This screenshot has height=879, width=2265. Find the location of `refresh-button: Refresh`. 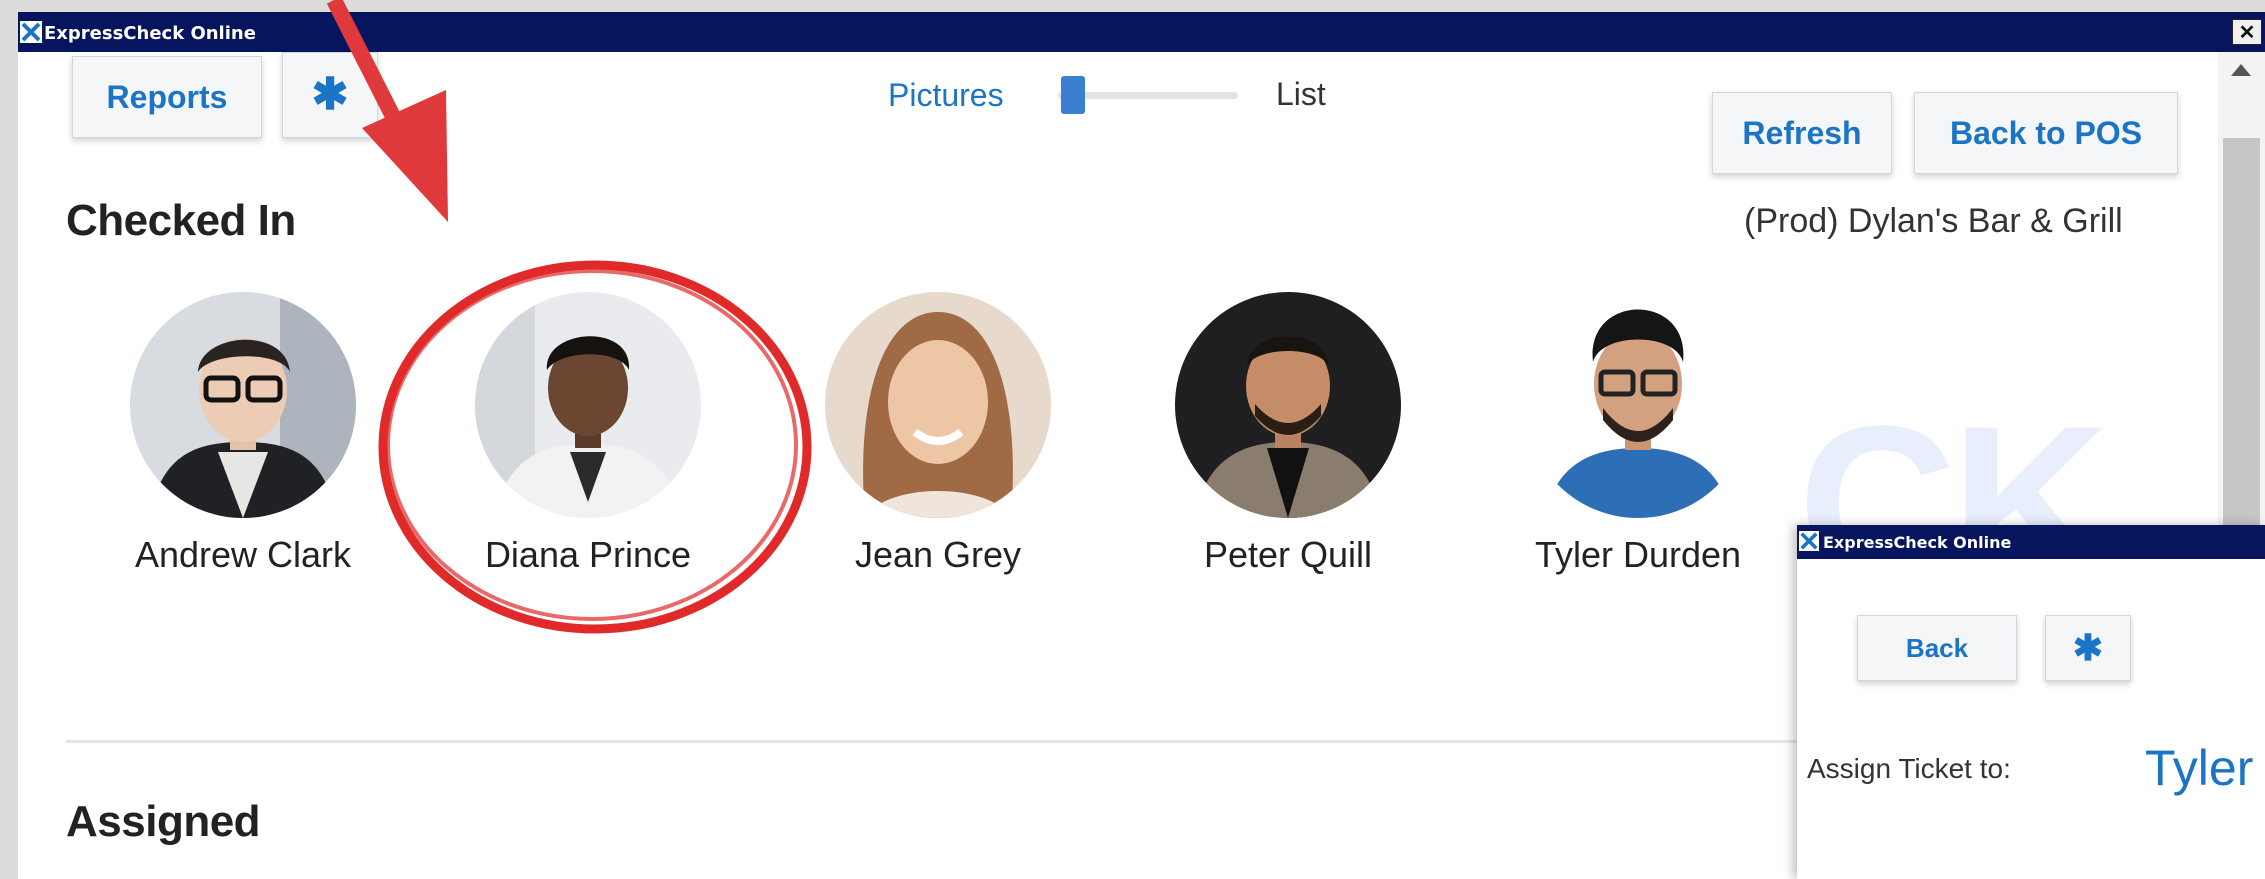

refresh-button: Refresh is located at coordinates (1802, 133).